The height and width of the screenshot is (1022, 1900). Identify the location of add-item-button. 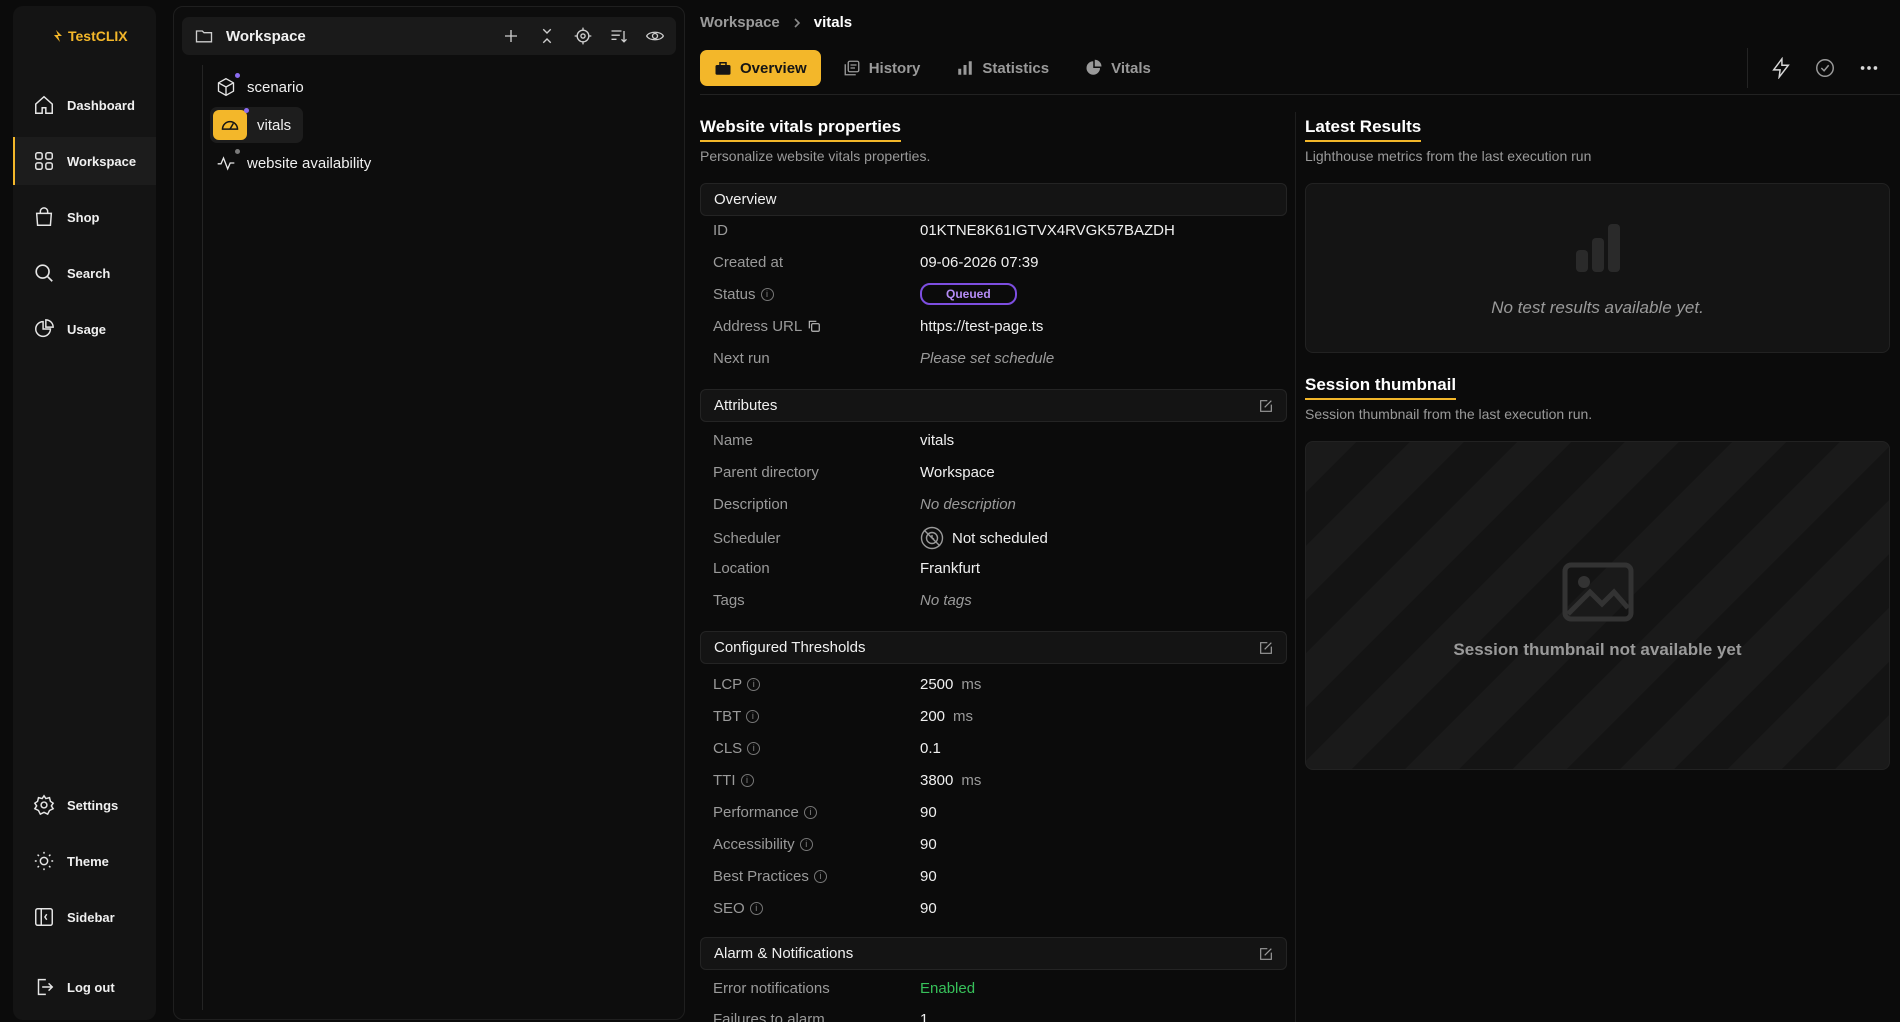
(511, 36).